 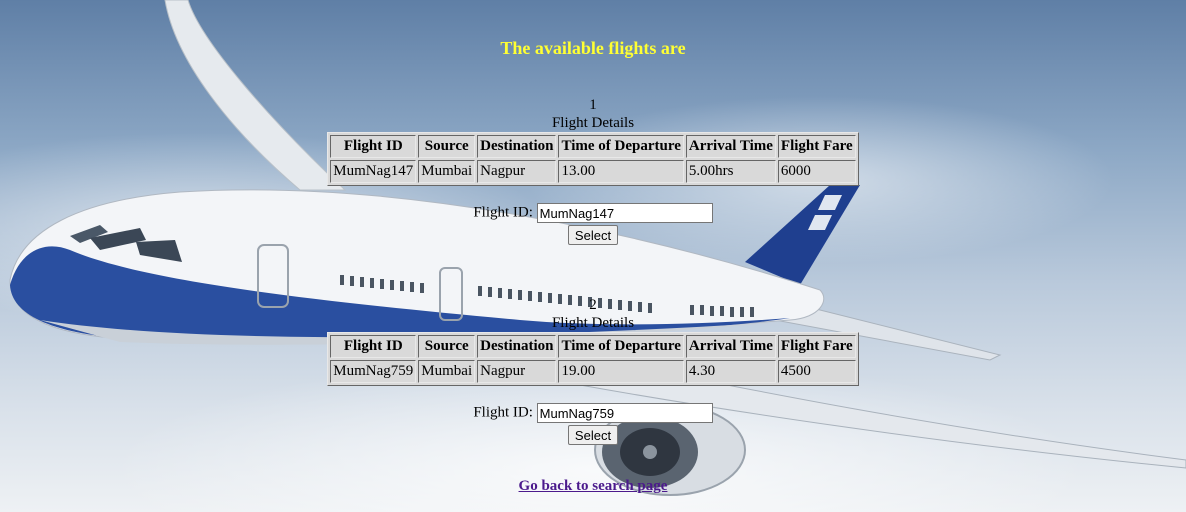 I want to click on back-to-search-link: Go back to search page, so click(x=593, y=486).